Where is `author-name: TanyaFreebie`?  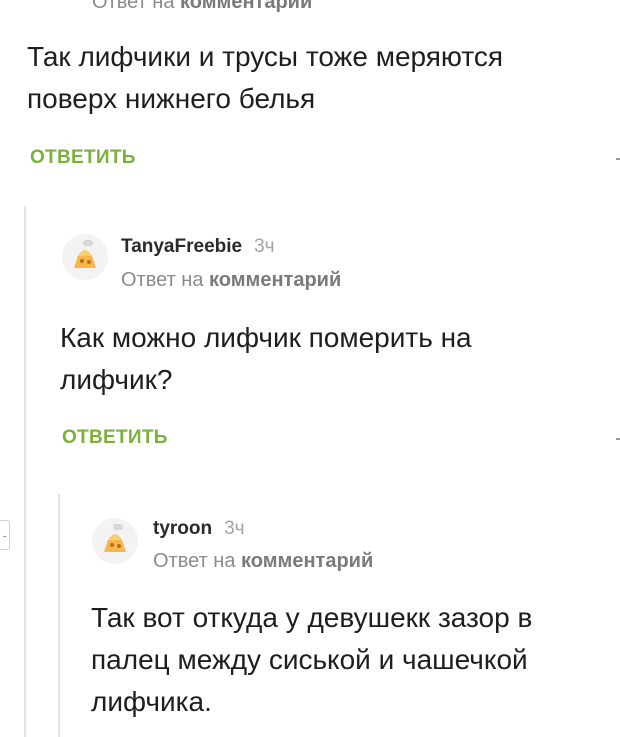
author-name: TanyaFreebie is located at coordinates (181, 246).